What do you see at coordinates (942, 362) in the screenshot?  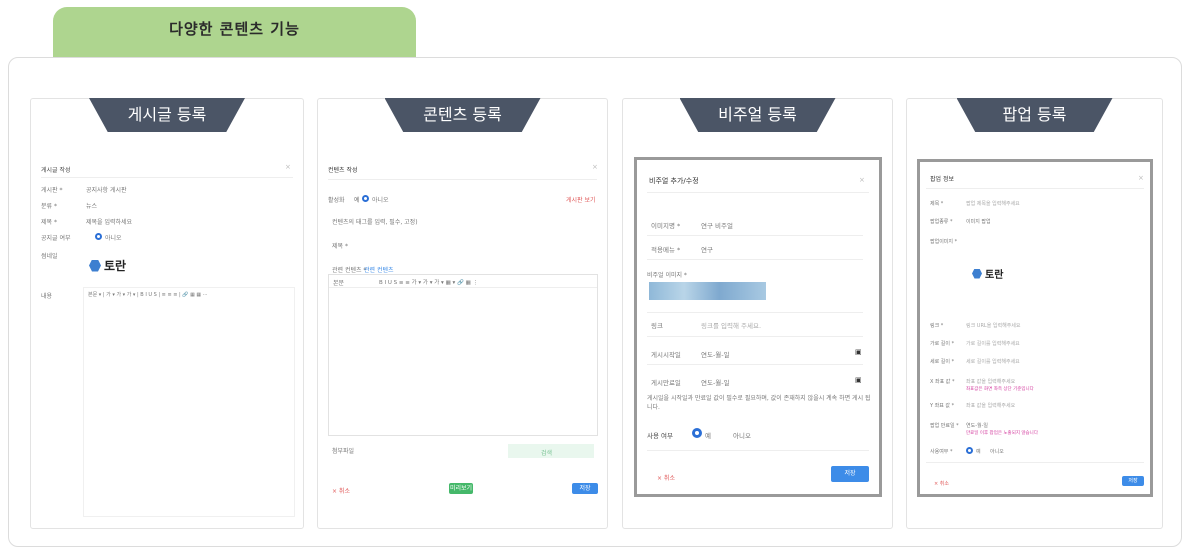 I see `popup-row-label: 세로 길이 *` at bounding box center [942, 362].